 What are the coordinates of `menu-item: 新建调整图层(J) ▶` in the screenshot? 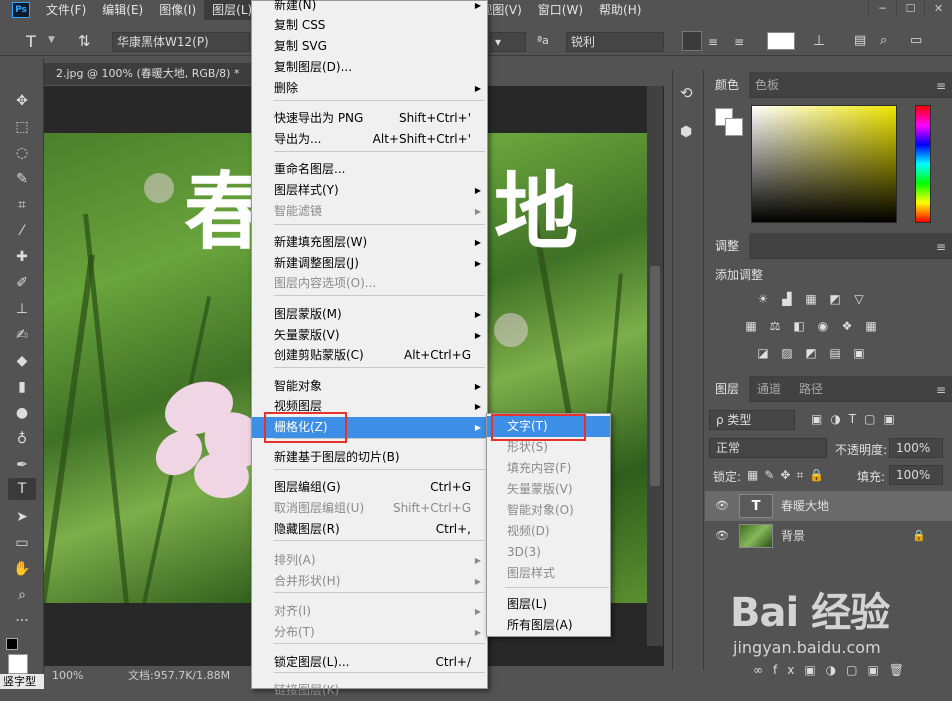 It's located at (369, 263).